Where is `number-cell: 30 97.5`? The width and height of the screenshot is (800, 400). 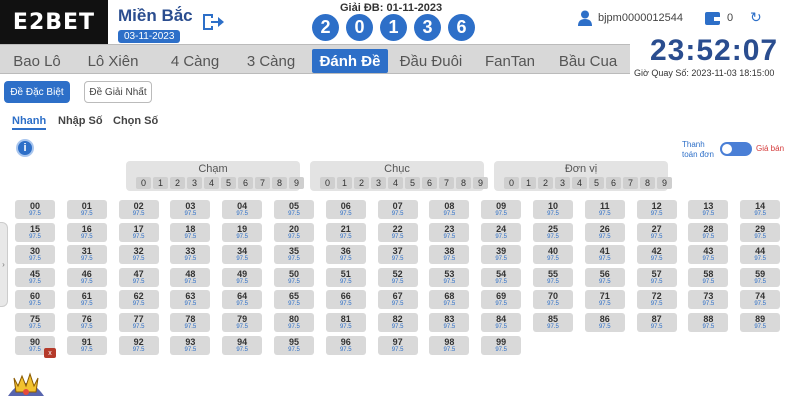
number-cell: 30 97.5 is located at coordinates (35, 255).